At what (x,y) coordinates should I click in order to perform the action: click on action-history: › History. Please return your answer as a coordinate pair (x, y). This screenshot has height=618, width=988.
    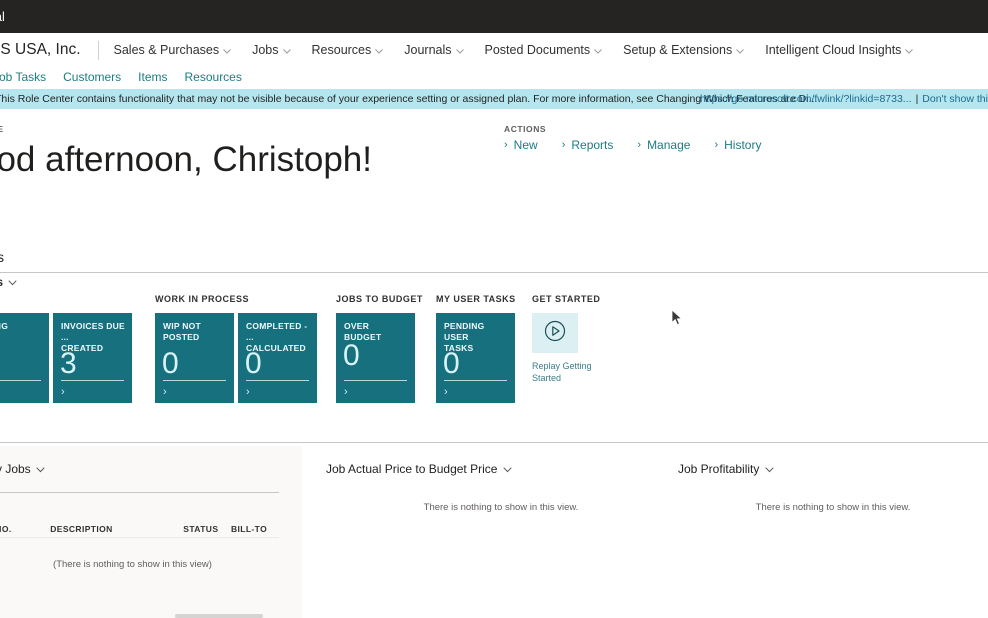
    Looking at the image, I should click on (737, 145).